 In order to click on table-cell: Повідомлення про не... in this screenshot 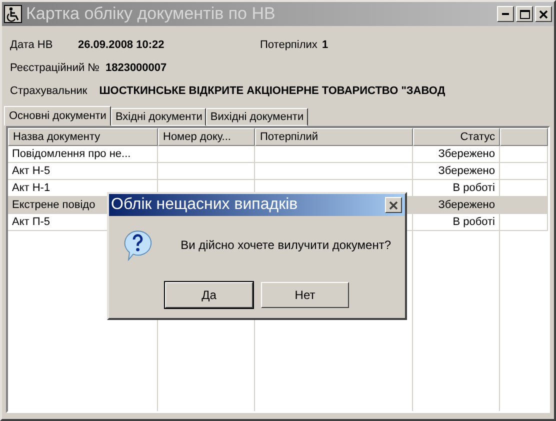, I will do `click(83, 154)`.